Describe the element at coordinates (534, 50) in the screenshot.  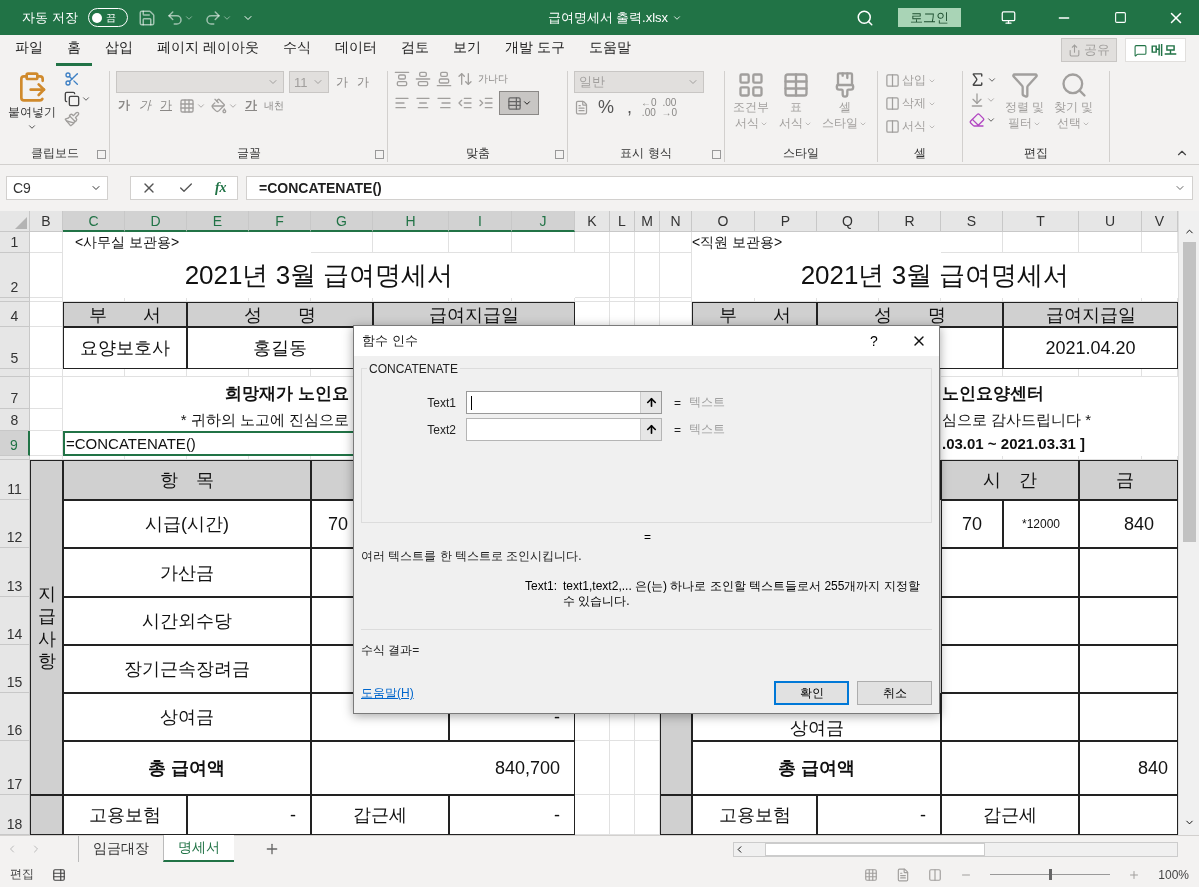
I see `menu-tab: 개발 도구` at that location.